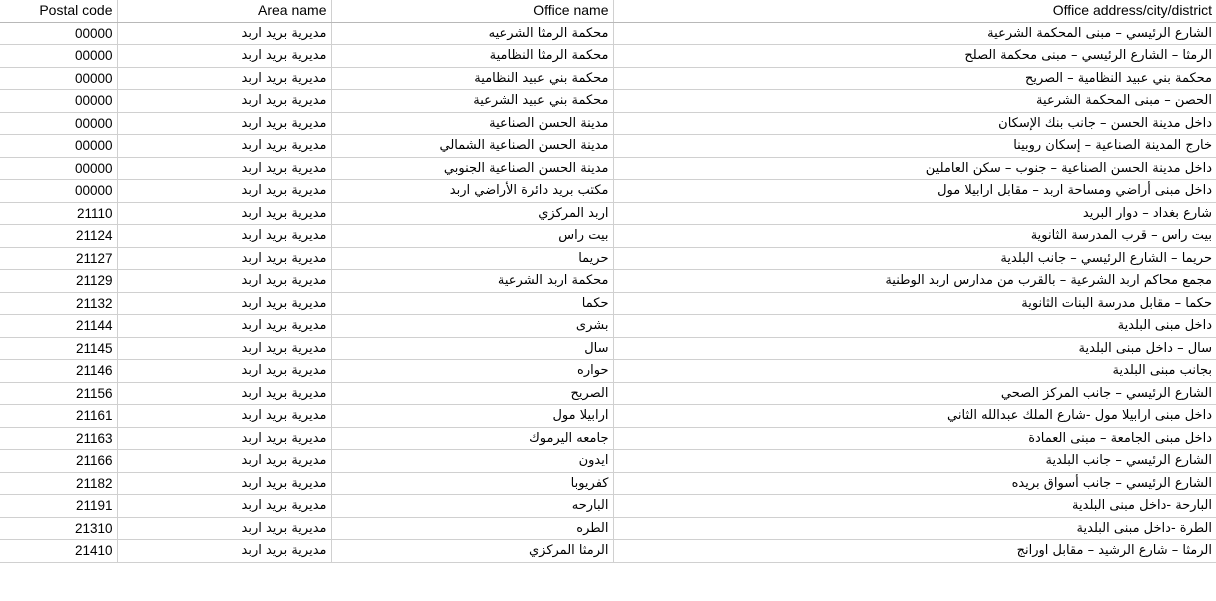 This screenshot has height=601, width=1216. I want to click on cell-office-address: بجانب مبنى البلدية, so click(914, 371).